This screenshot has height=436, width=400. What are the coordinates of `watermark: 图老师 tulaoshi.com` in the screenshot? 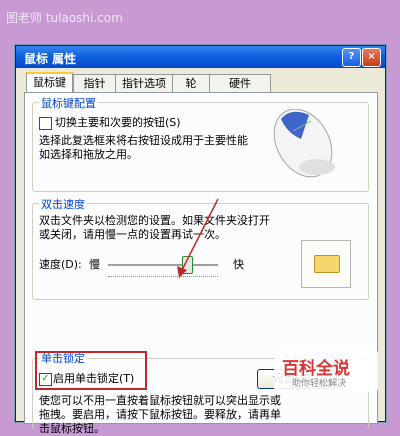 It's located at (64, 18).